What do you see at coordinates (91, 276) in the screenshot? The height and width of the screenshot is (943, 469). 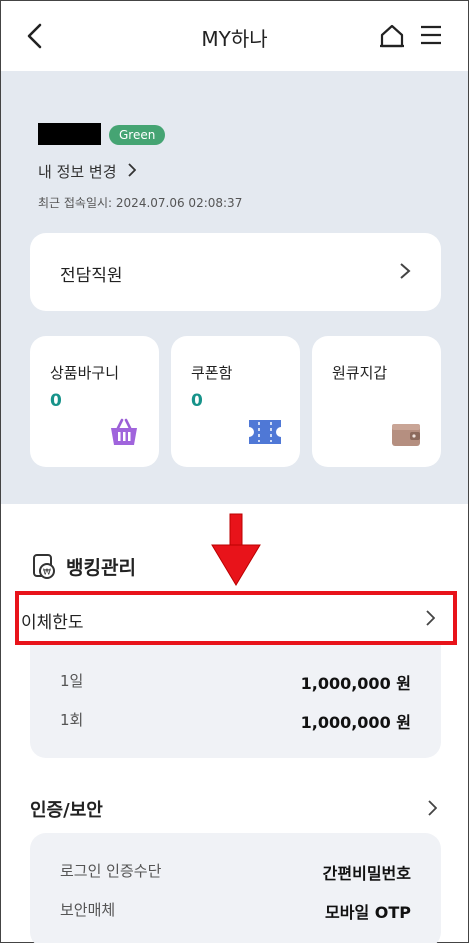 I see `dedicated-staff-label: 전담직원` at bounding box center [91, 276].